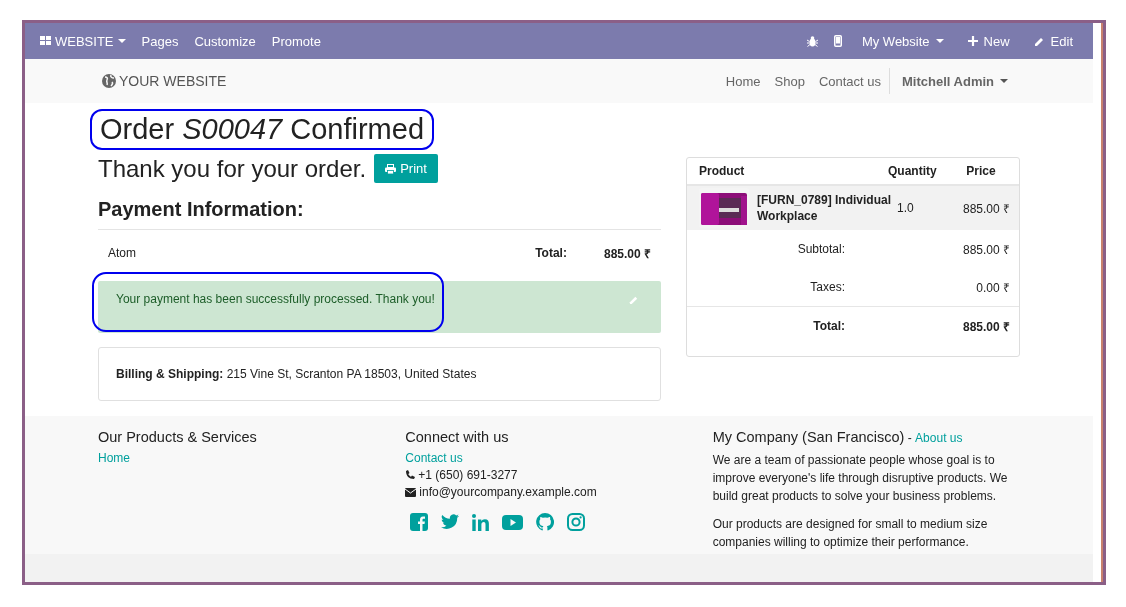  Describe the element at coordinates (981, 171) in the screenshot. I see `column-header: Price` at that location.